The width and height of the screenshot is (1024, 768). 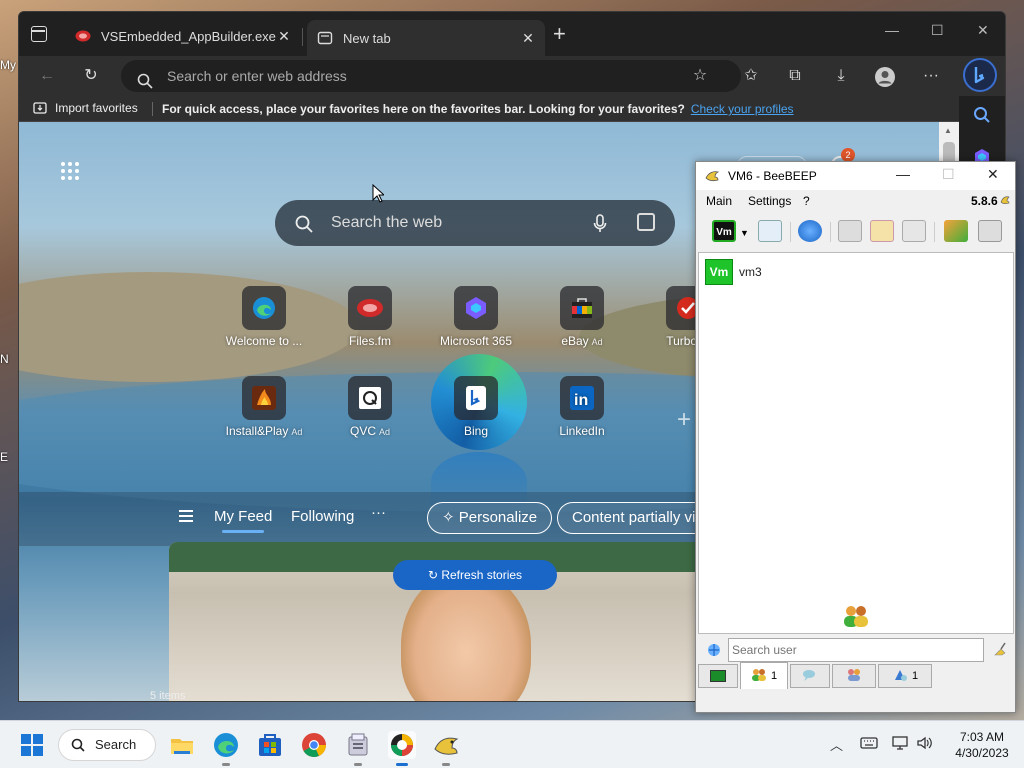 I want to click on beebeep-toolbar: Vm ▼, so click(x=855, y=231).